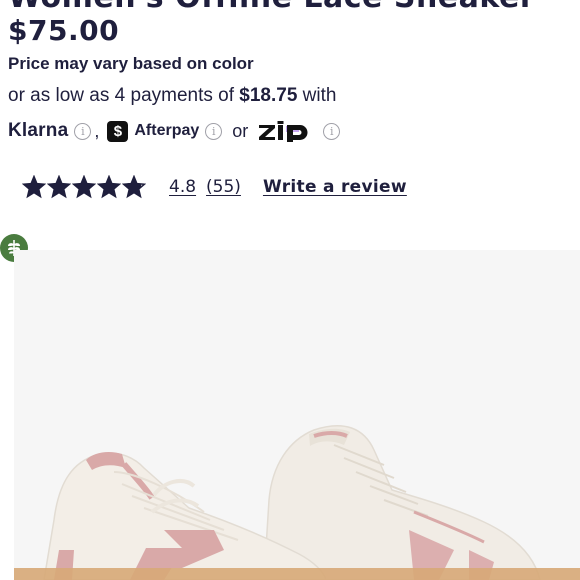 The width and height of the screenshot is (580, 580). I want to click on write-review-link: Write a review, so click(335, 187).